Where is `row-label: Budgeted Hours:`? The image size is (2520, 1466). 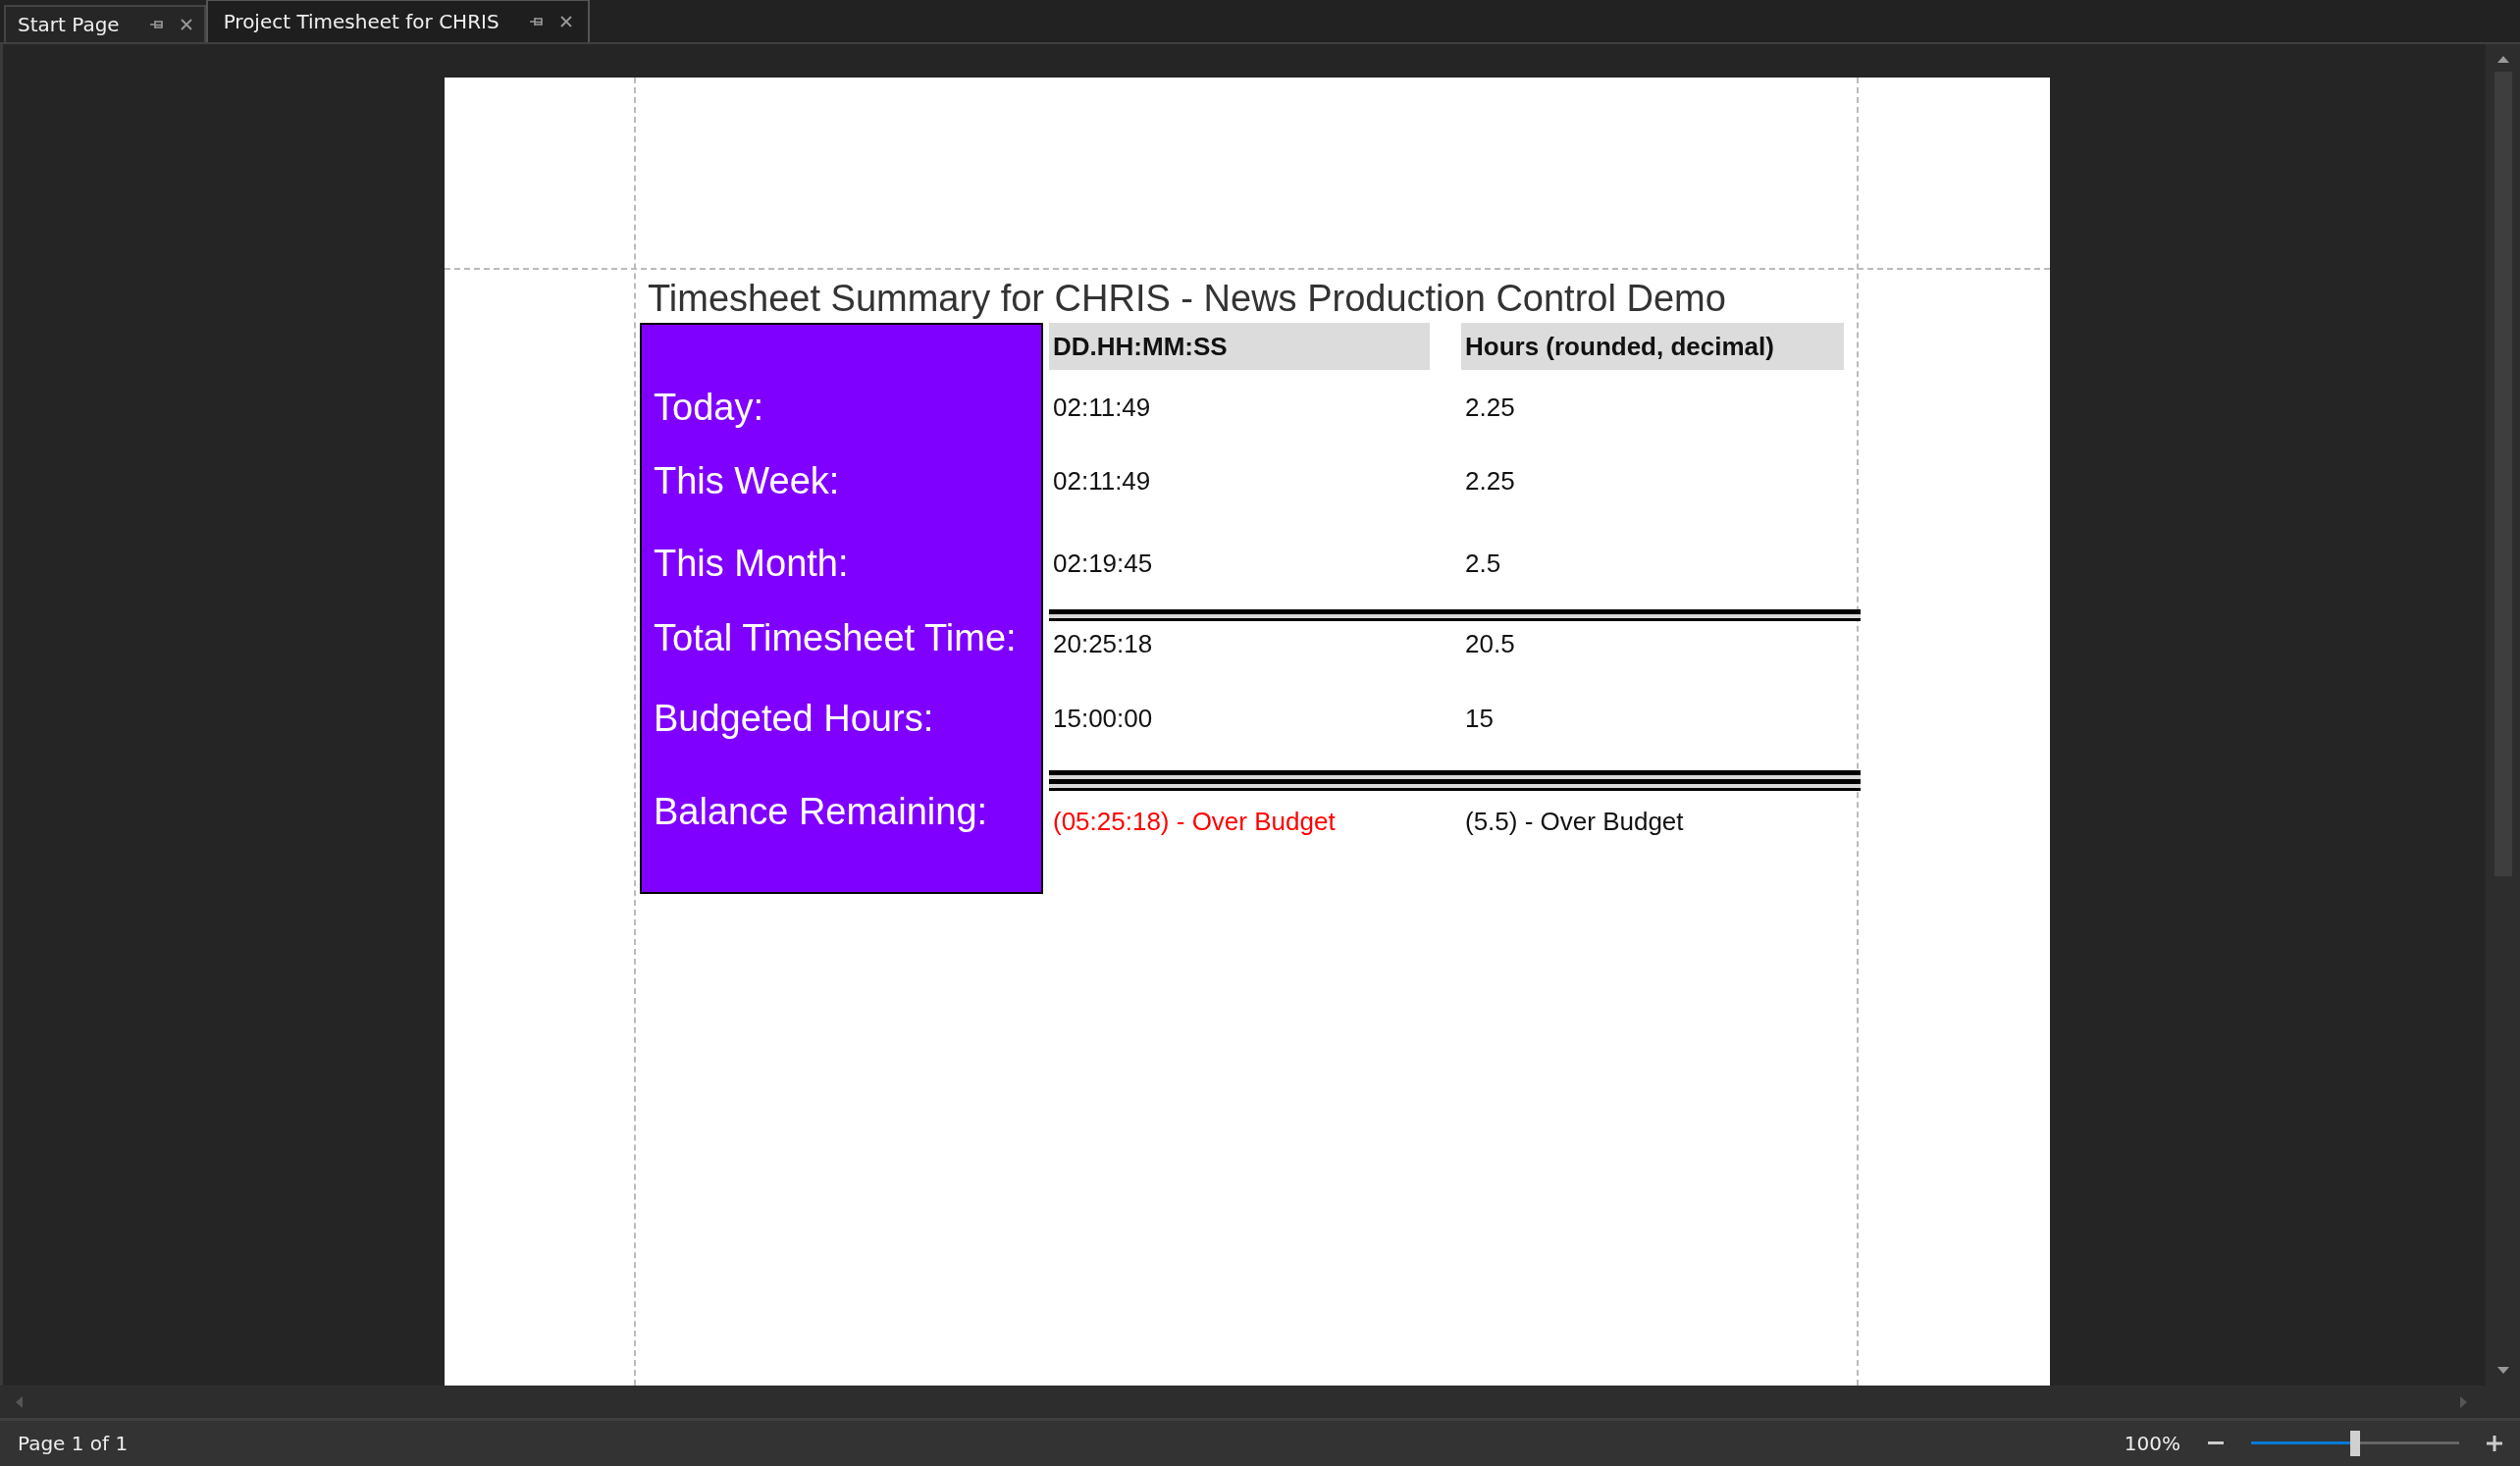
row-label: Budgeted Hours: is located at coordinates (793, 718).